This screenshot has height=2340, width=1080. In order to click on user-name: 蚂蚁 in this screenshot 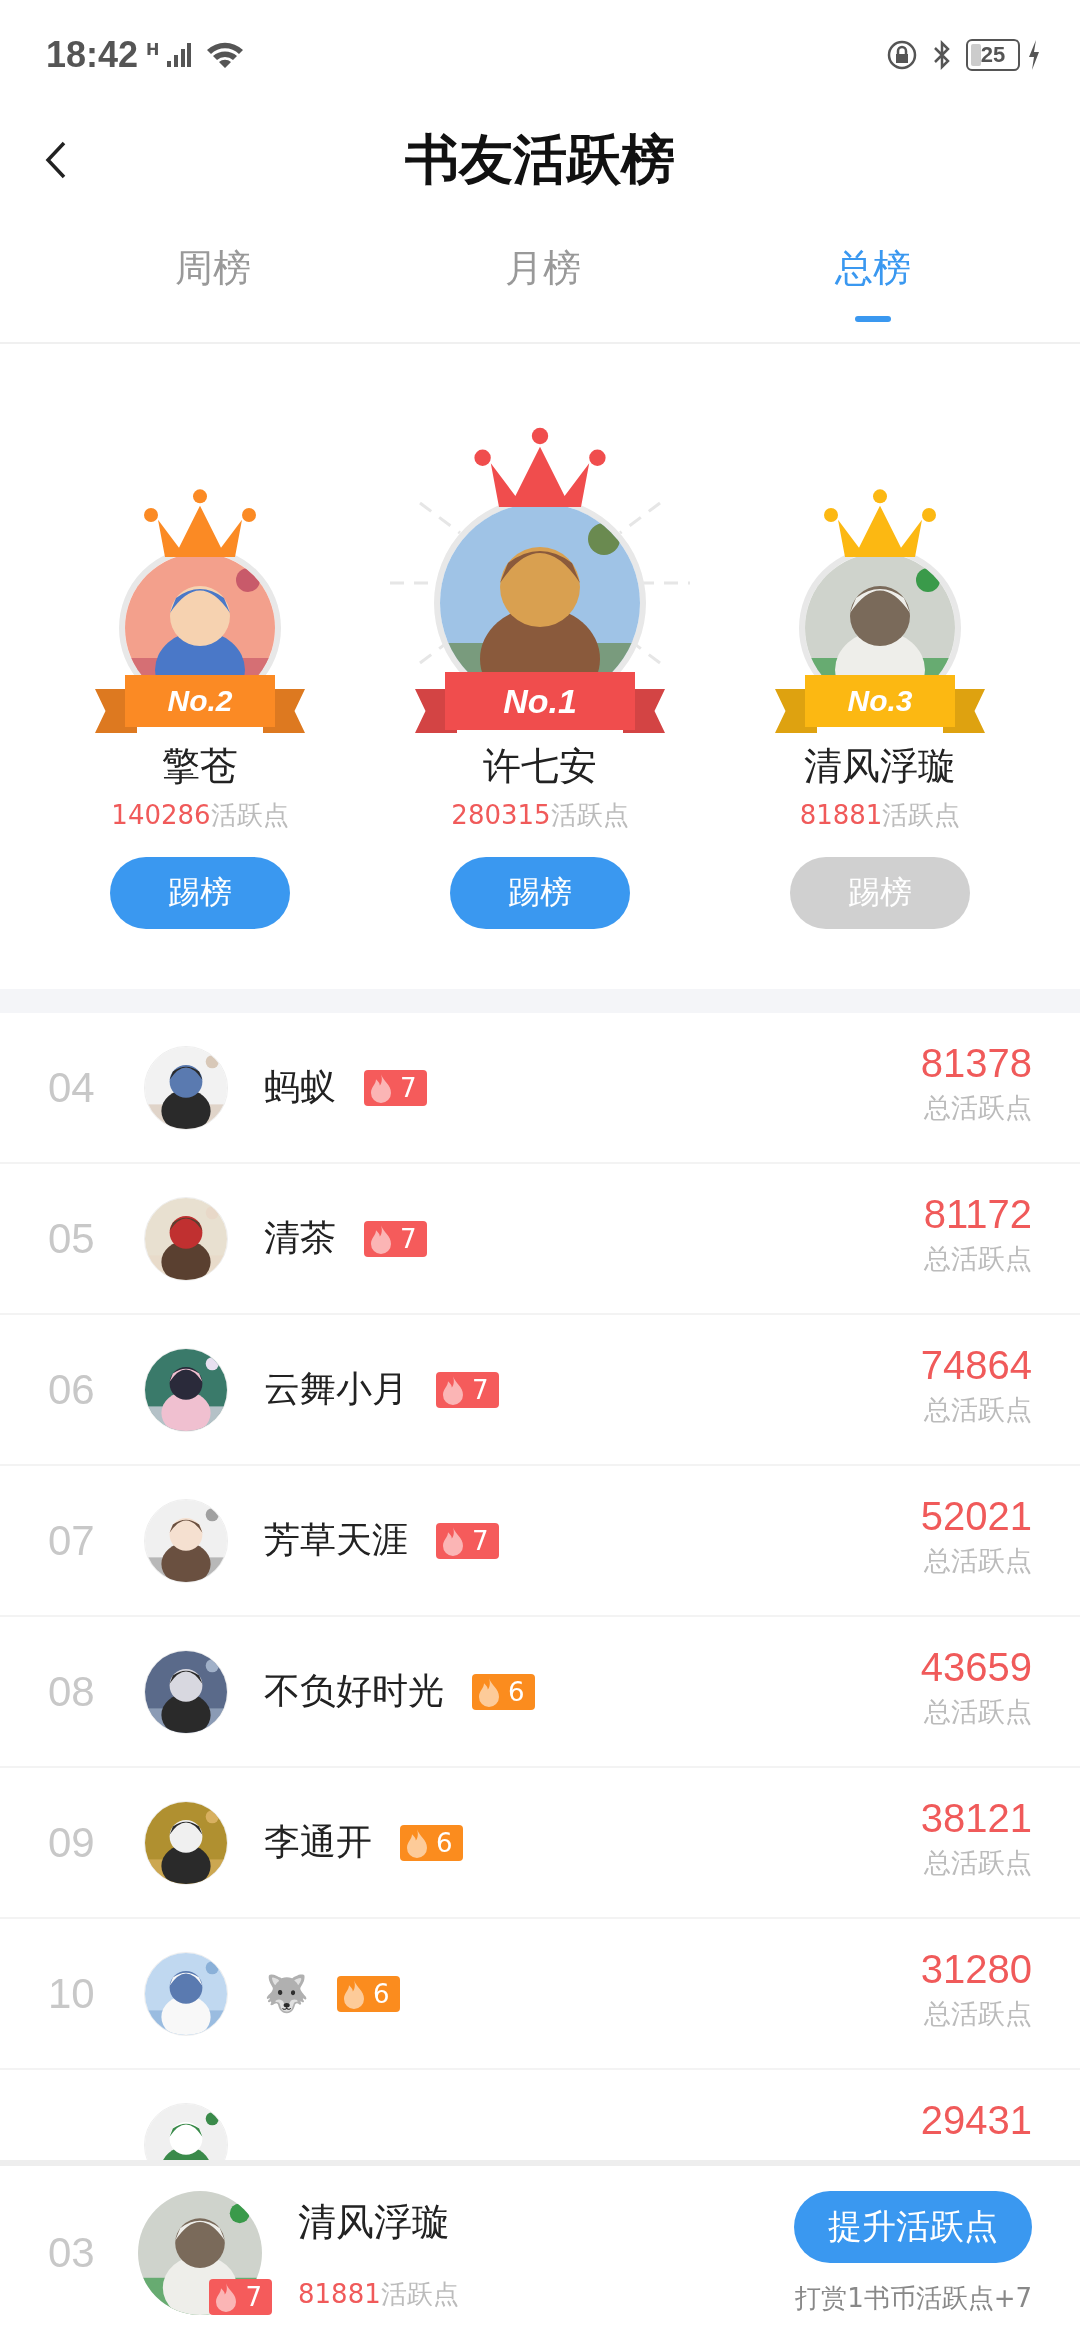, I will do `click(300, 1087)`.